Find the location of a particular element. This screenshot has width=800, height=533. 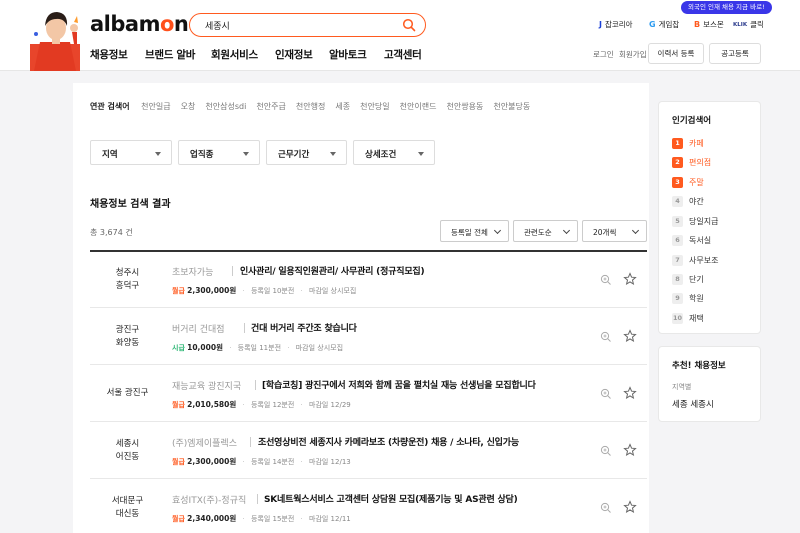

job-company: 초보자가능 is located at coordinates (192, 271).